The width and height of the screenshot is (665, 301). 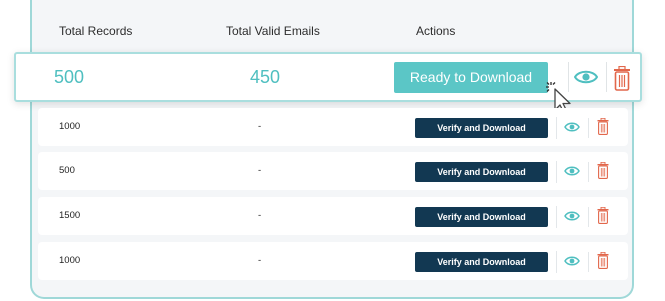 What do you see at coordinates (471, 77) in the screenshot?
I see `ready-to-download-button: Ready to Download` at bounding box center [471, 77].